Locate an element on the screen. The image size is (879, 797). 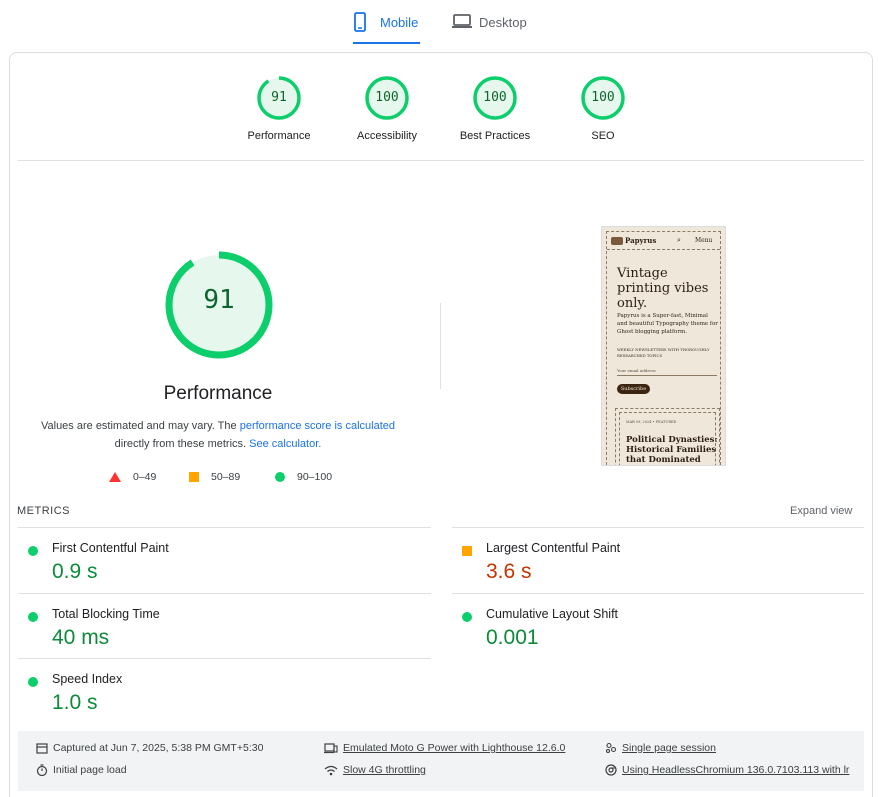
performance-gauge: 91 is located at coordinates (219, 305).